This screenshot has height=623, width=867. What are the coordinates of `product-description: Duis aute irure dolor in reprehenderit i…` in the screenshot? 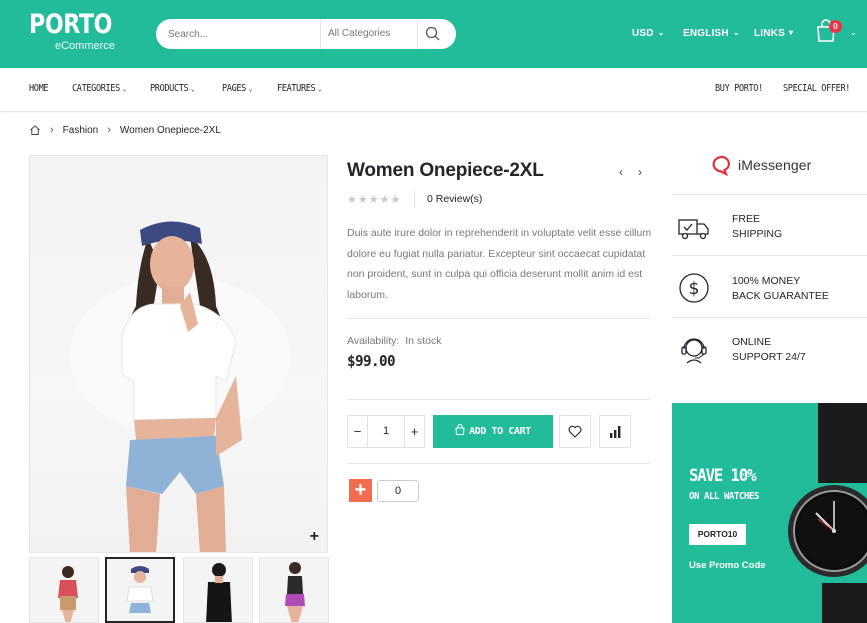 It's located at (499, 264).